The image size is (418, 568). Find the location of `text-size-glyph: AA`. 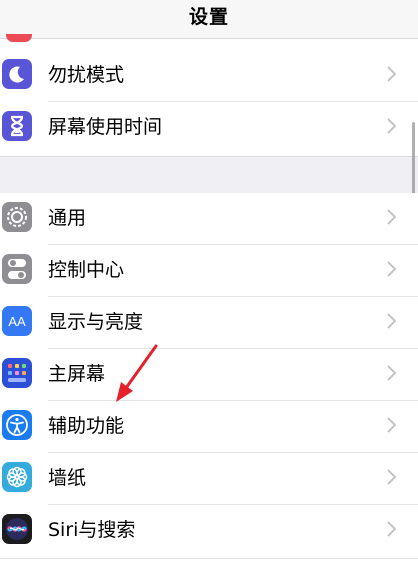

text-size-glyph: AA is located at coordinates (17, 321).